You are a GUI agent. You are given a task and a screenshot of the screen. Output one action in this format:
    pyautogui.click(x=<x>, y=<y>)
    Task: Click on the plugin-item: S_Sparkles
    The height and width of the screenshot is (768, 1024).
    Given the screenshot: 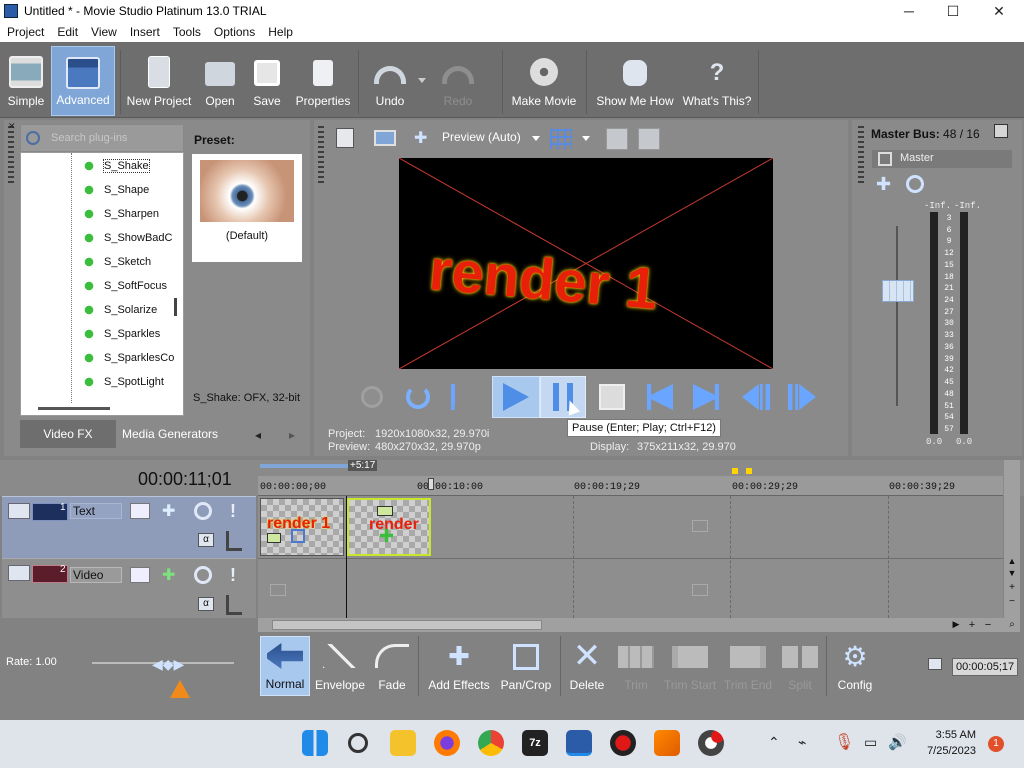 What is the action you would take?
    pyautogui.click(x=120, y=334)
    